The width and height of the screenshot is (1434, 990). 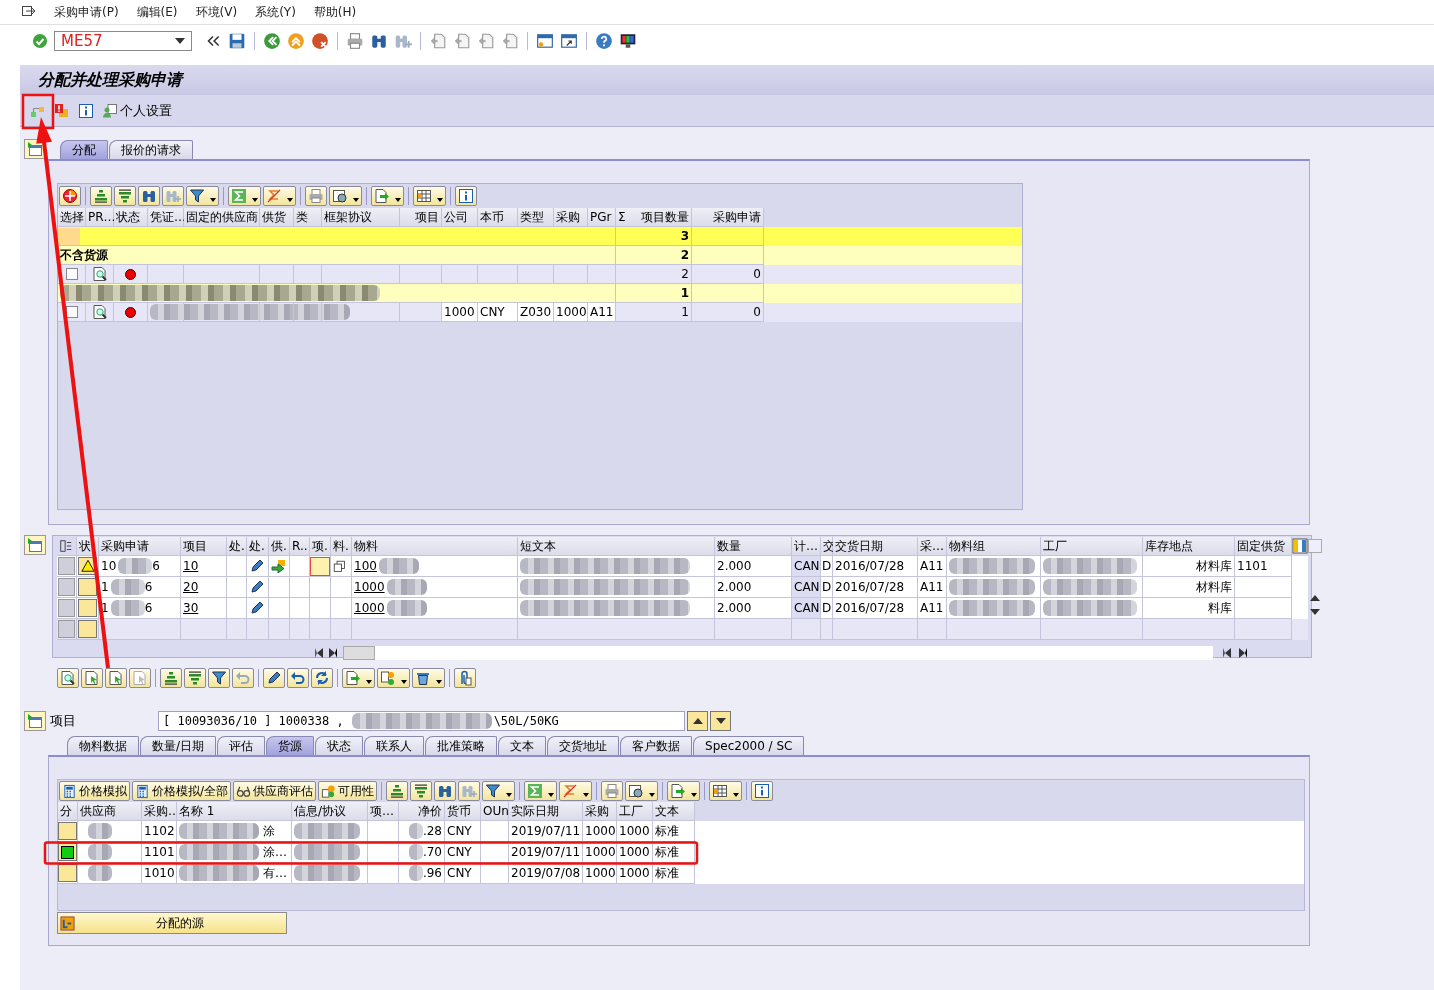 What do you see at coordinates (495, 811) in the screenshot?
I see `column-header: OUn` at bounding box center [495, 811].